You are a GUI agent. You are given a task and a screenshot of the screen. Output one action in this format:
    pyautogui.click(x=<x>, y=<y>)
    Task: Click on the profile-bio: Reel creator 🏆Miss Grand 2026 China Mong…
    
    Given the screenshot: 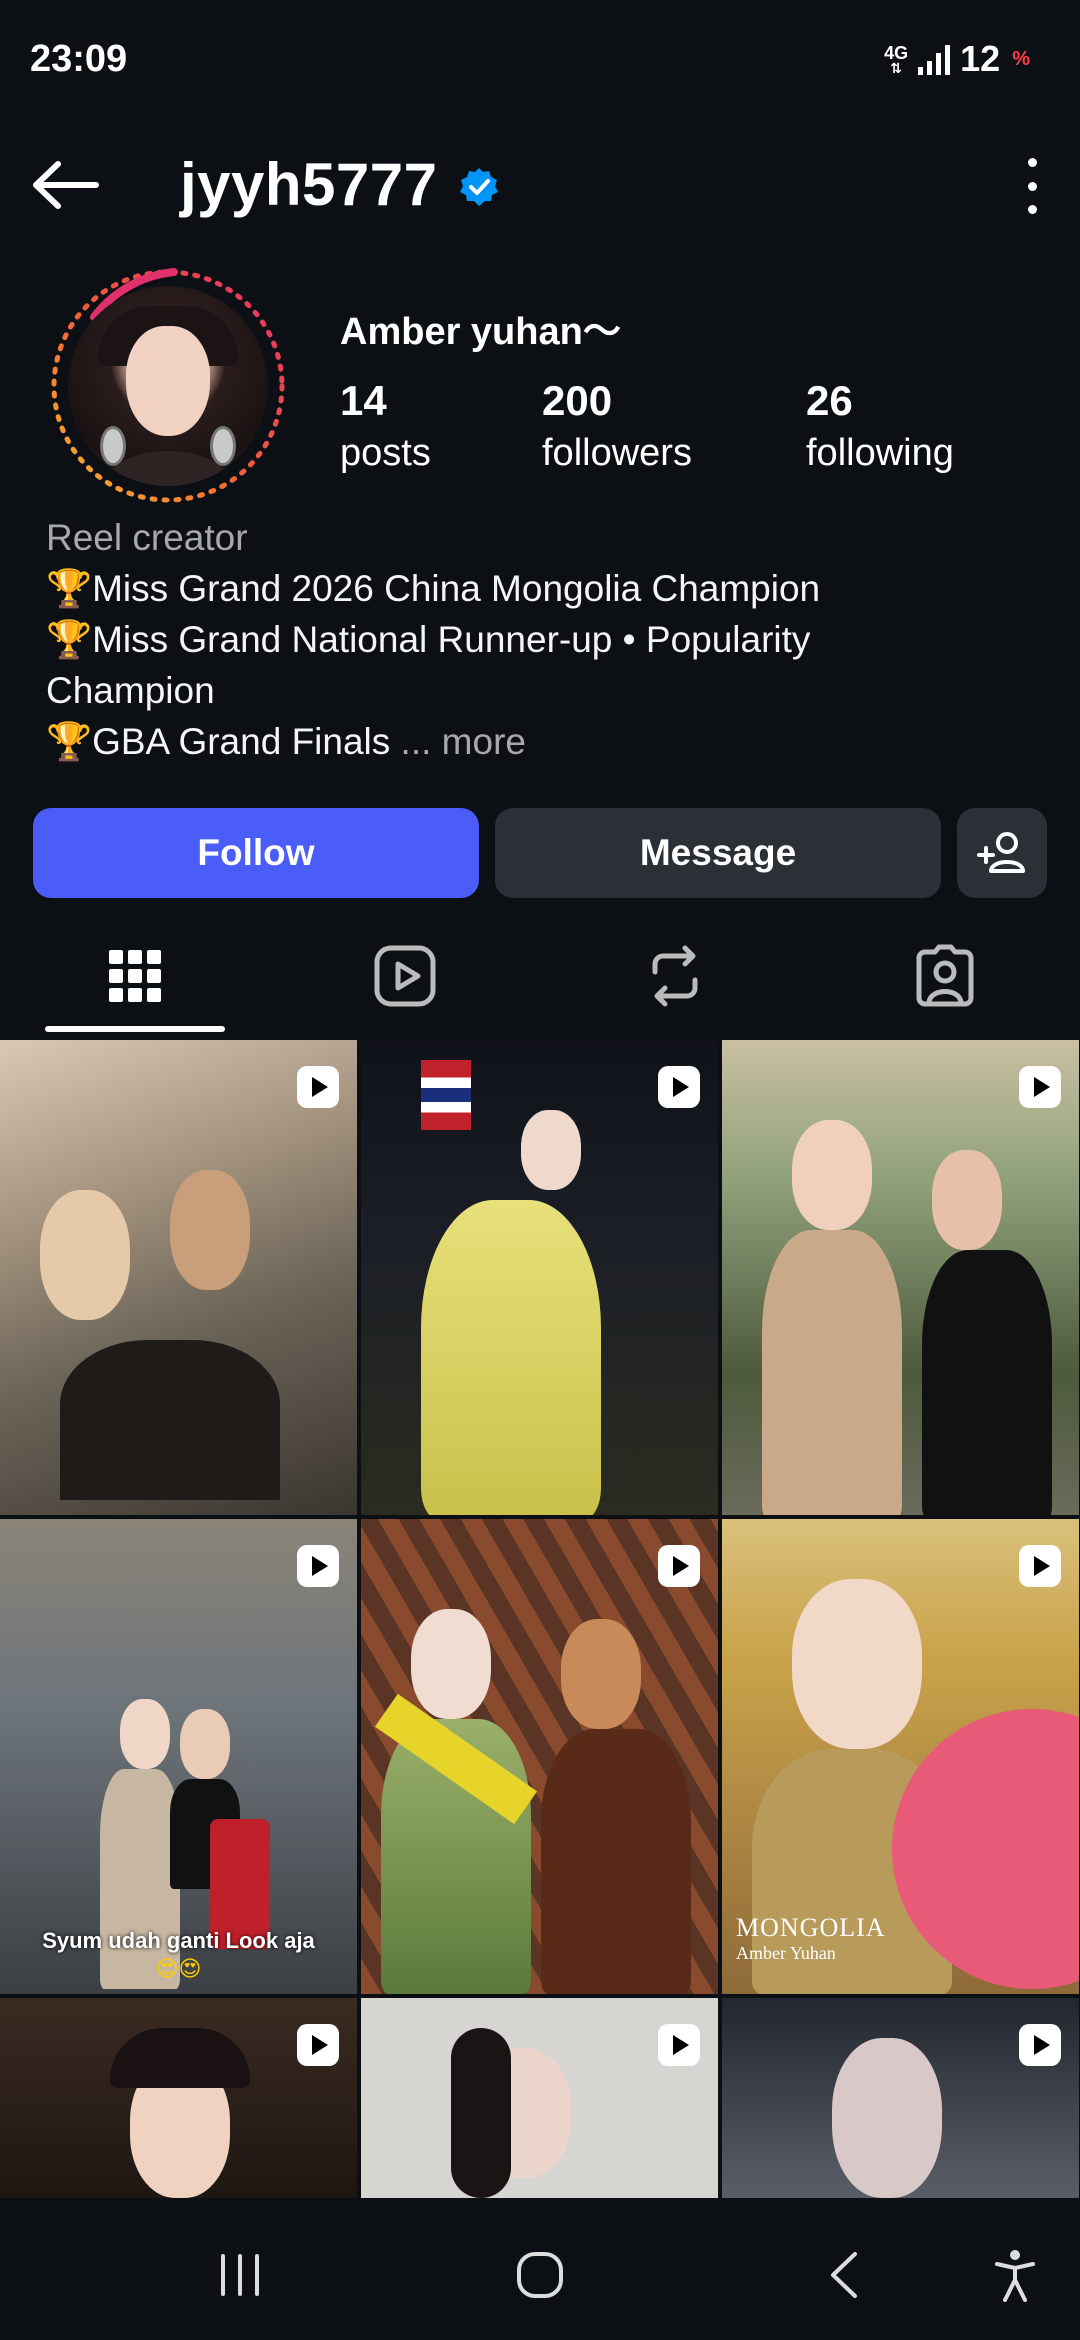 What is the action you would take?
    pyautogui.click(x=546, y=639)
    